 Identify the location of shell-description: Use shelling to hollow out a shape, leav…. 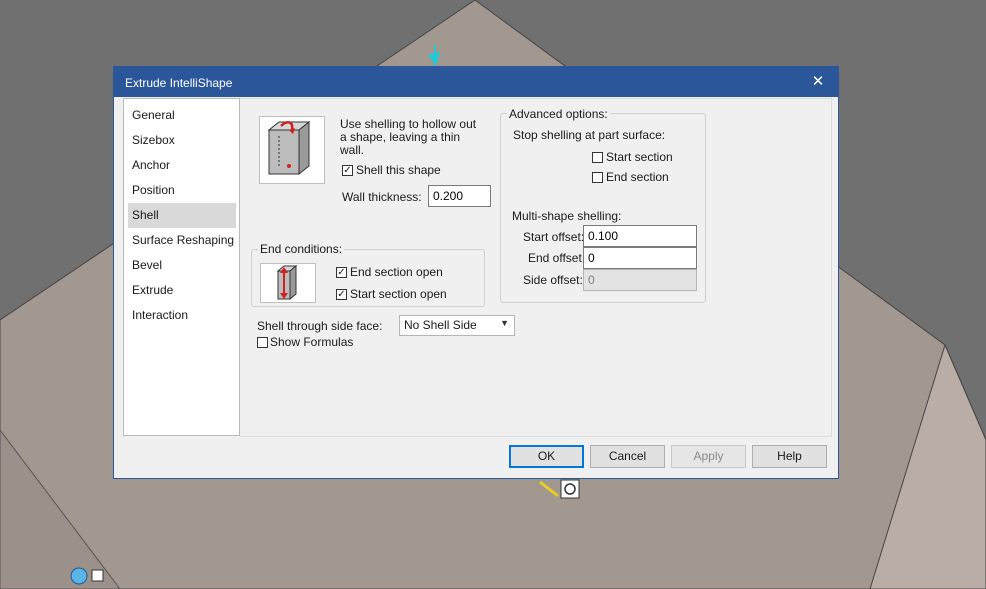
(408, 137).